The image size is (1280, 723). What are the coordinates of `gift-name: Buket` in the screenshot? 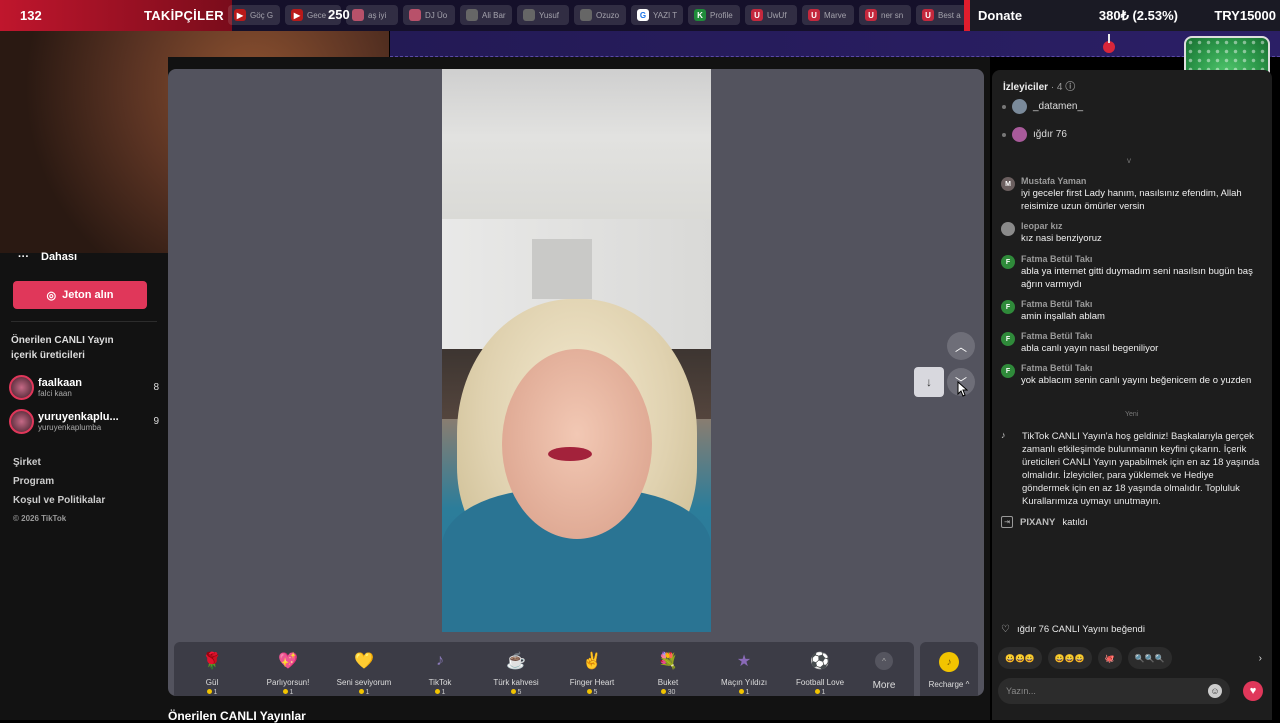 It's located at (668, 682).